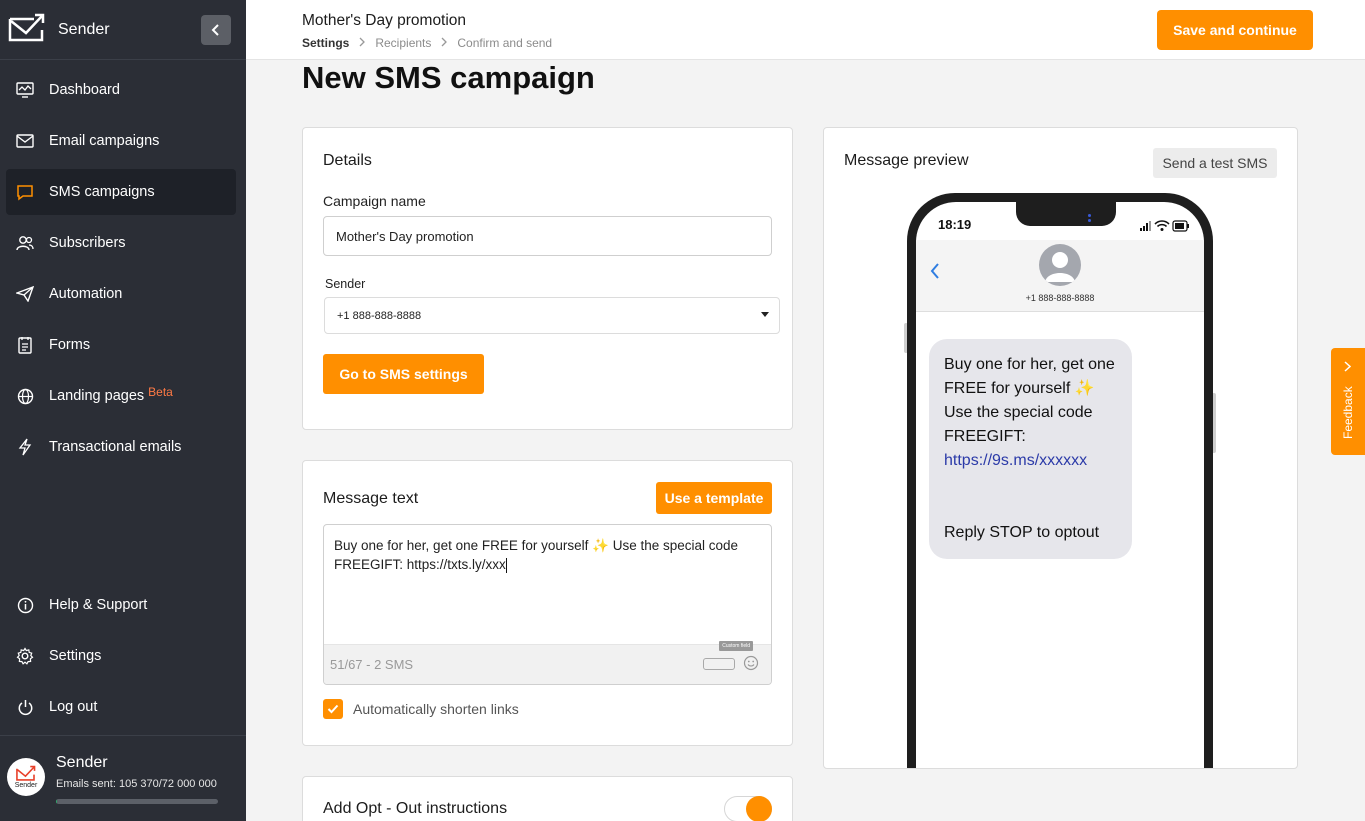 The width and height of the screenshot is (1365, 821). What do you see at coordinates (121, 90) in the screenshot?
I see `sidebar-item-dashboard: Dashboard` at bounding box center [121, 90].